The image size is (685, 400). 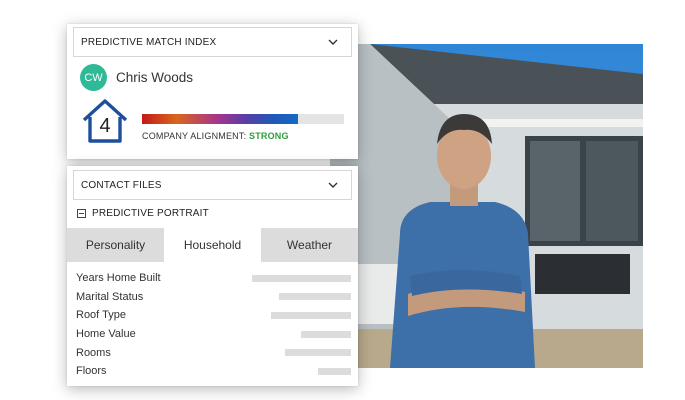 I want to click on portrait-tabs: Personality Household Weather, so click(x=212, y=245).